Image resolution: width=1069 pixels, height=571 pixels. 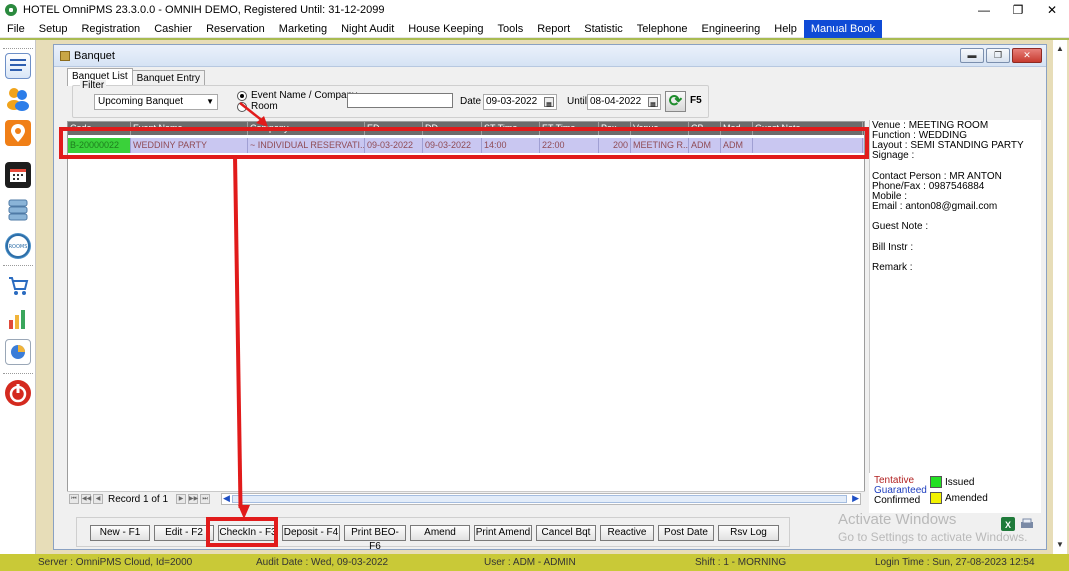 What do you see at coordinates (244, 512) in the screenshot?
I see `annotation-arrowhead-down` at bounding box center [244, 512].